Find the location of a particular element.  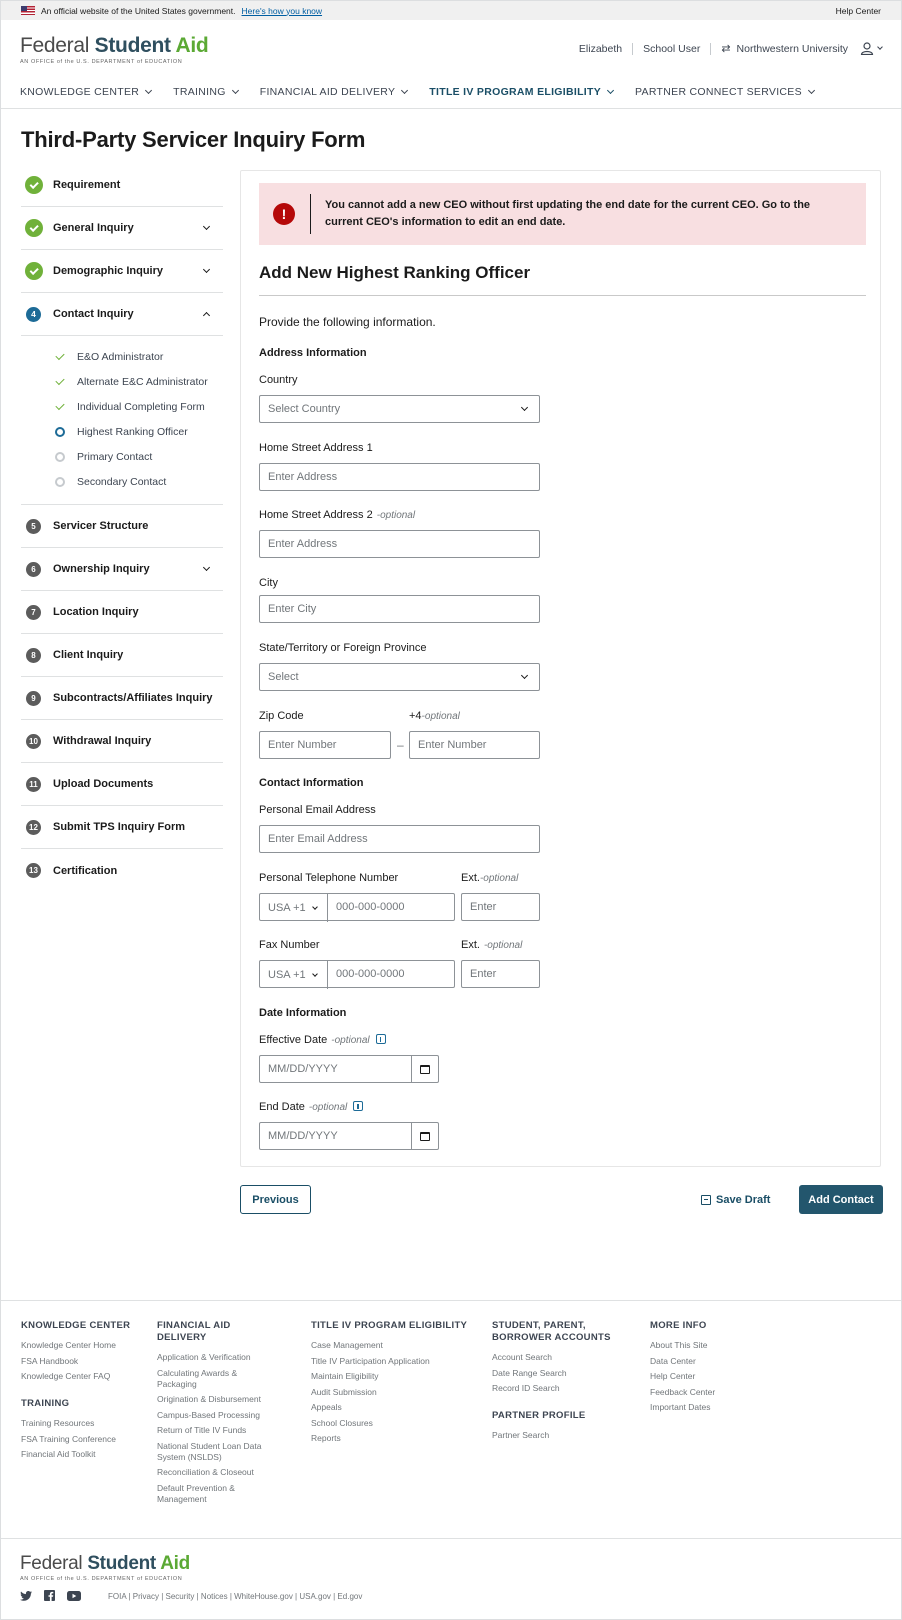

user-menu-icon is located at coordinates (871, 48).